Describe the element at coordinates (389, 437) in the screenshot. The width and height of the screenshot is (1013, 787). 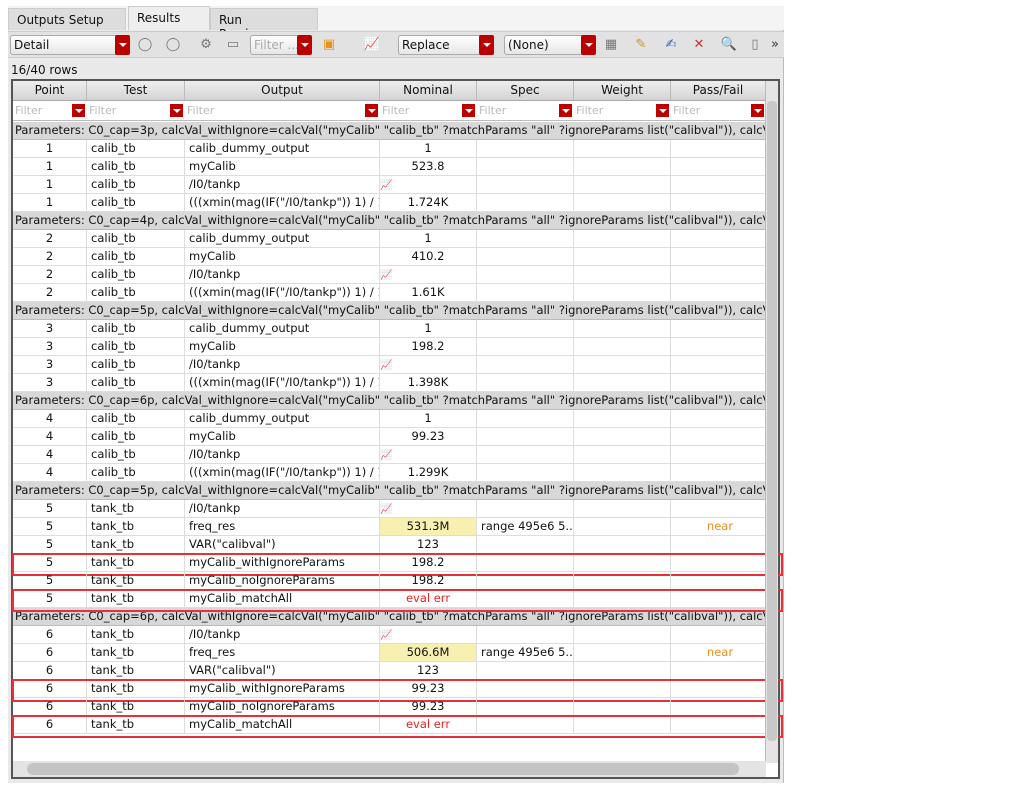
I see `table-row: 4 calib_tb myCalib 99.23` at that location.